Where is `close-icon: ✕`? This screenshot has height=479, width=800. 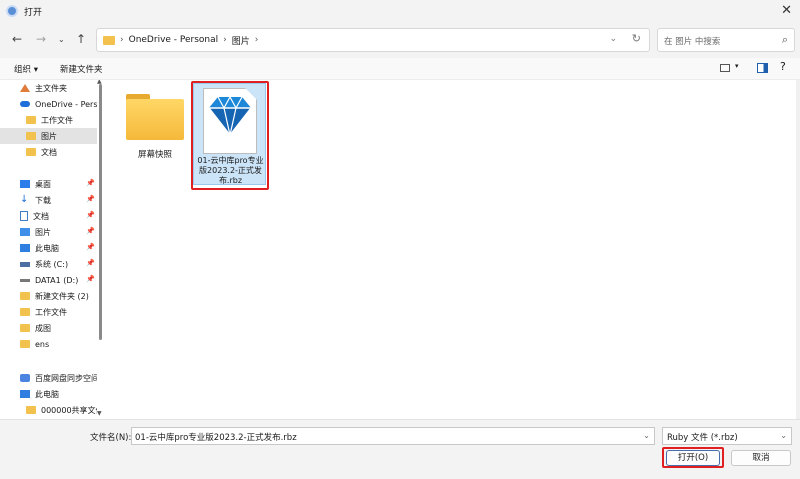
close-icon: ✕ is located at coordinates (786, 10).